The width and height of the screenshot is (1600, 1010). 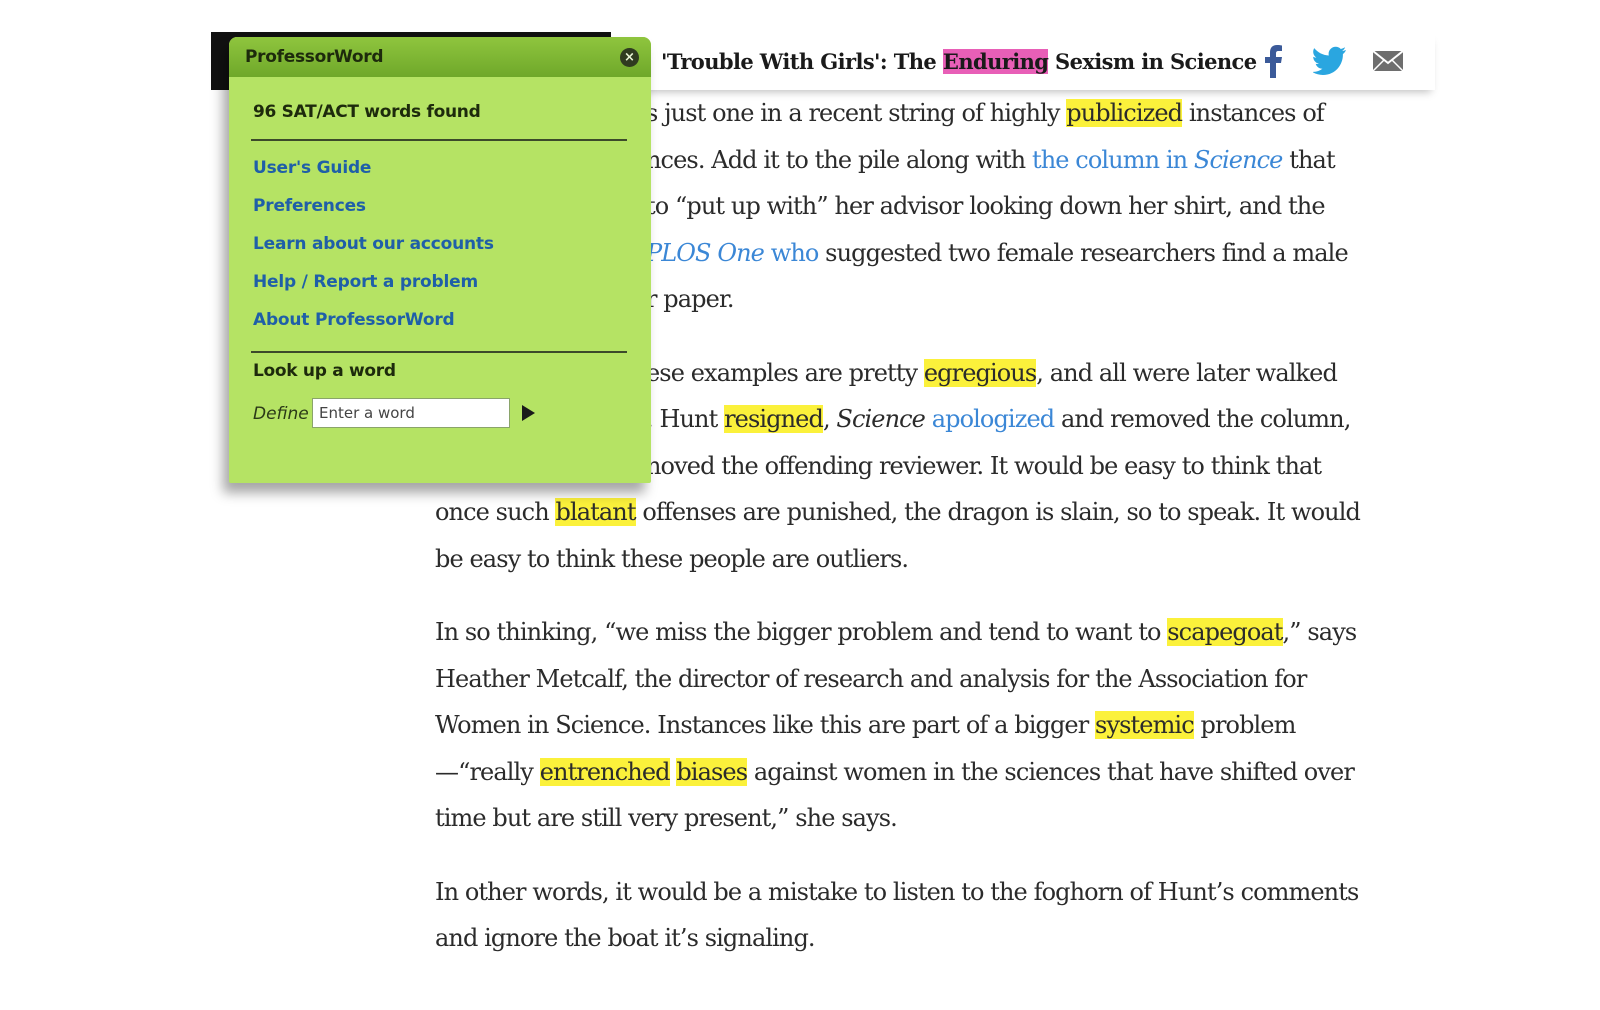 I want to click on text-run: once such, so click(x=495, y=512).